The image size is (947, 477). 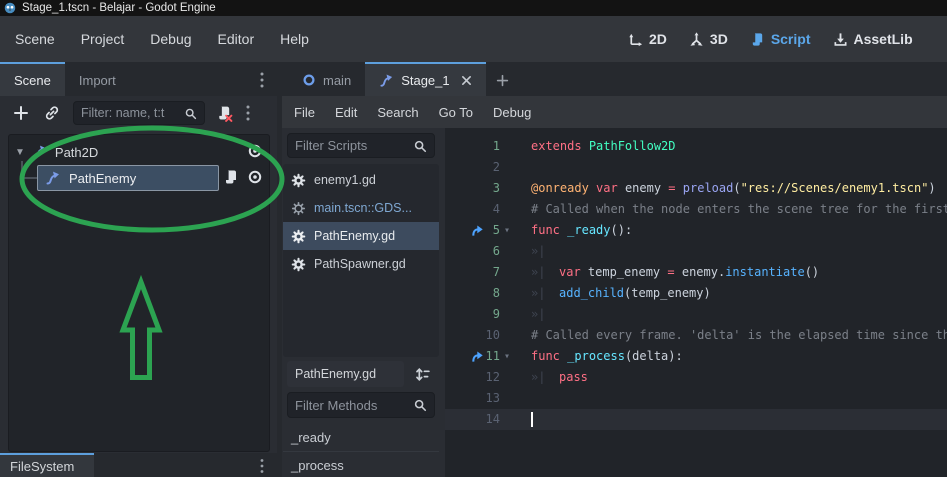 I want to click on scene-tab-bar: main Stage_1, so click(x=614, y=79).